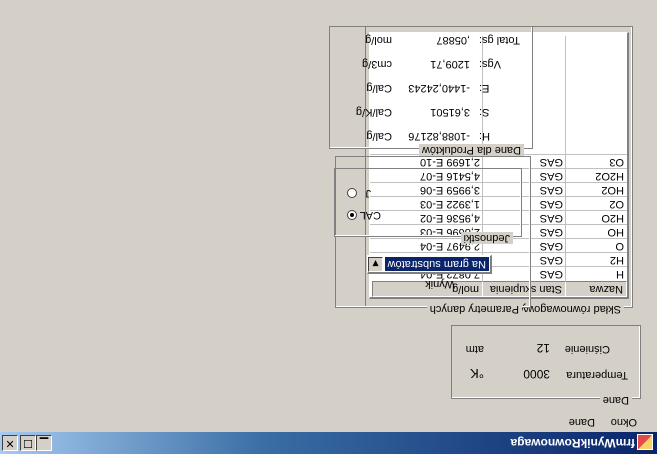  I want to click on menu-bar: Okno Dane, so click(328, 421).